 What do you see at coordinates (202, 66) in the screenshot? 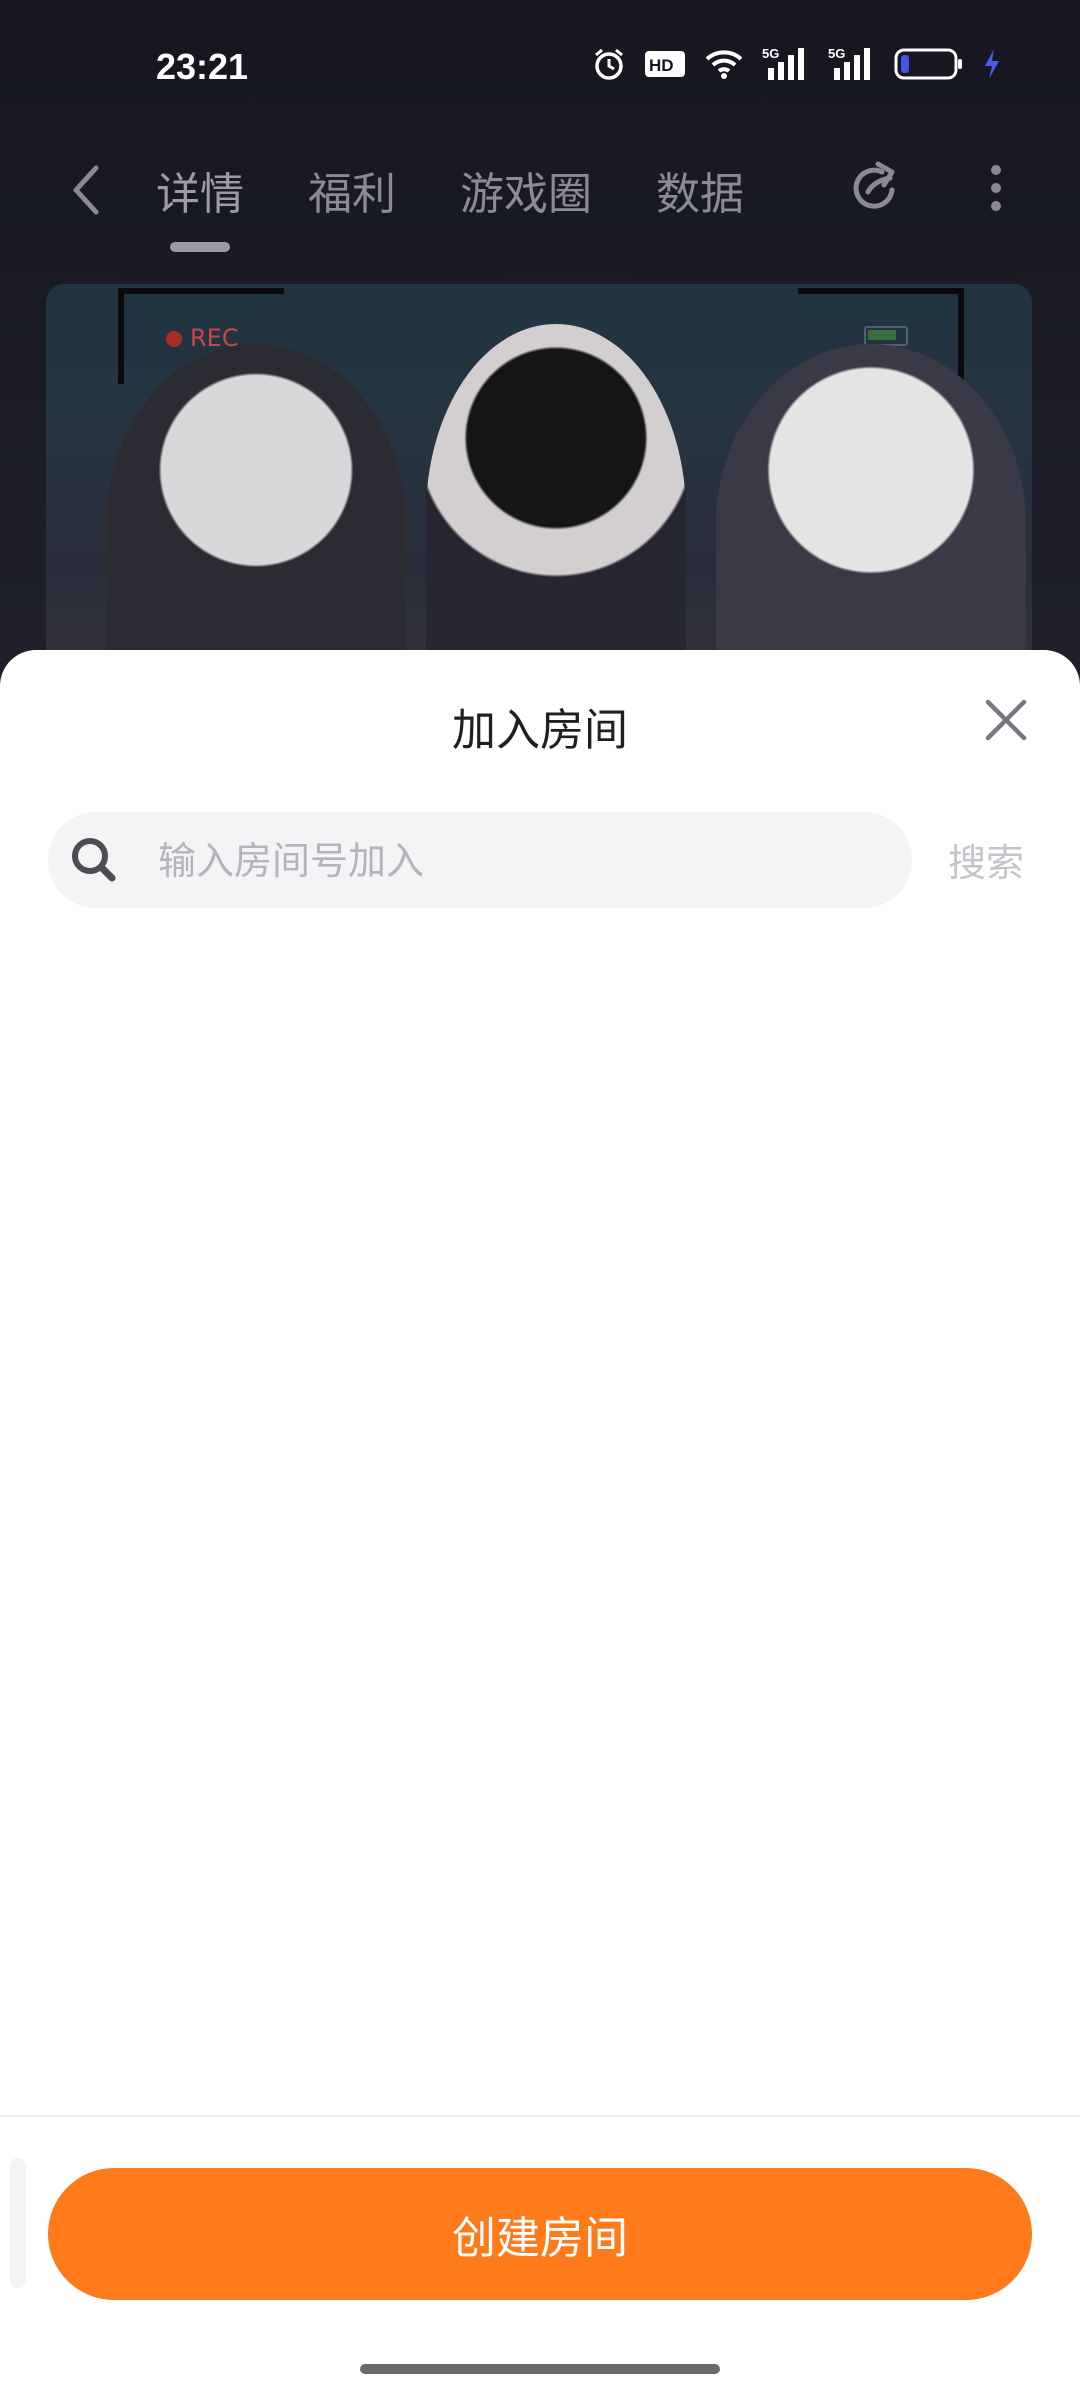
I see `status-time: 23:21` at bounding box center [202, 66].